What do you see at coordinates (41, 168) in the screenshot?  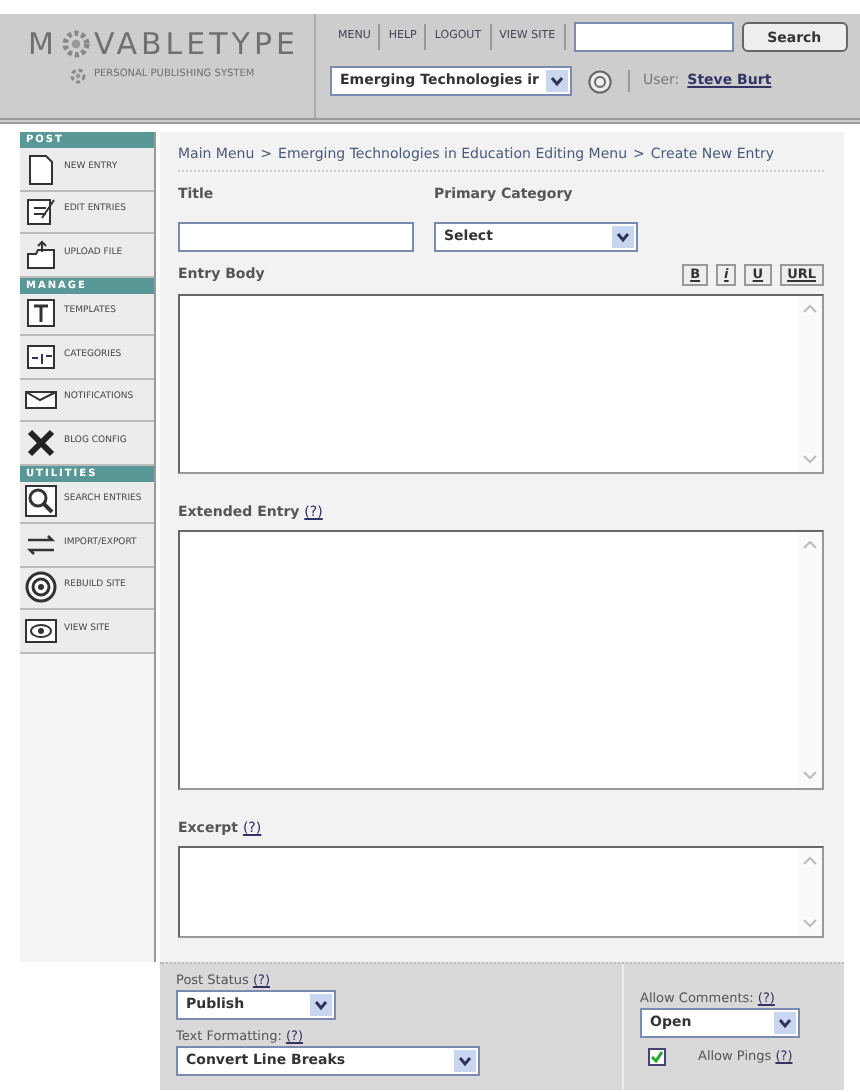 I see `page-icon` at bounding box center [41, 168].